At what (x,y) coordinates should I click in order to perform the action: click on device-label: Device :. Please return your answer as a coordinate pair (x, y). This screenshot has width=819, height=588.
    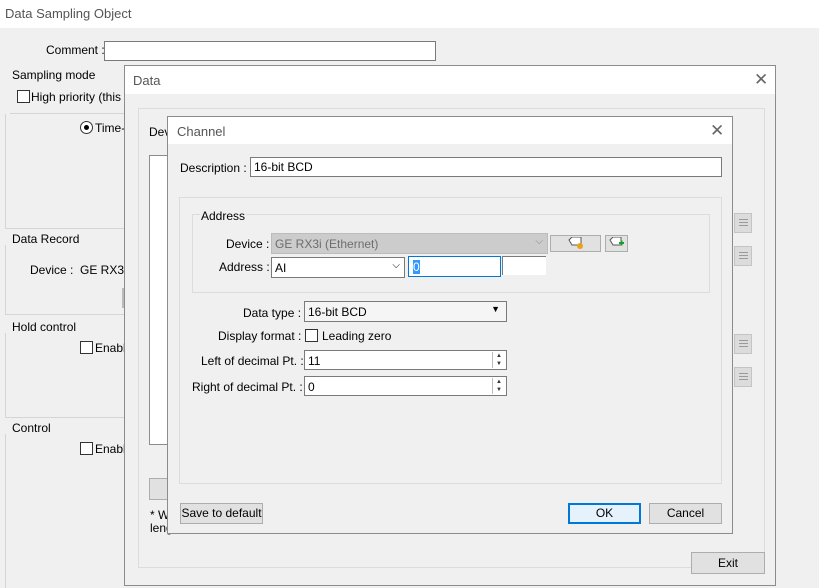
    Looking at the image, I should click on (248, 244).